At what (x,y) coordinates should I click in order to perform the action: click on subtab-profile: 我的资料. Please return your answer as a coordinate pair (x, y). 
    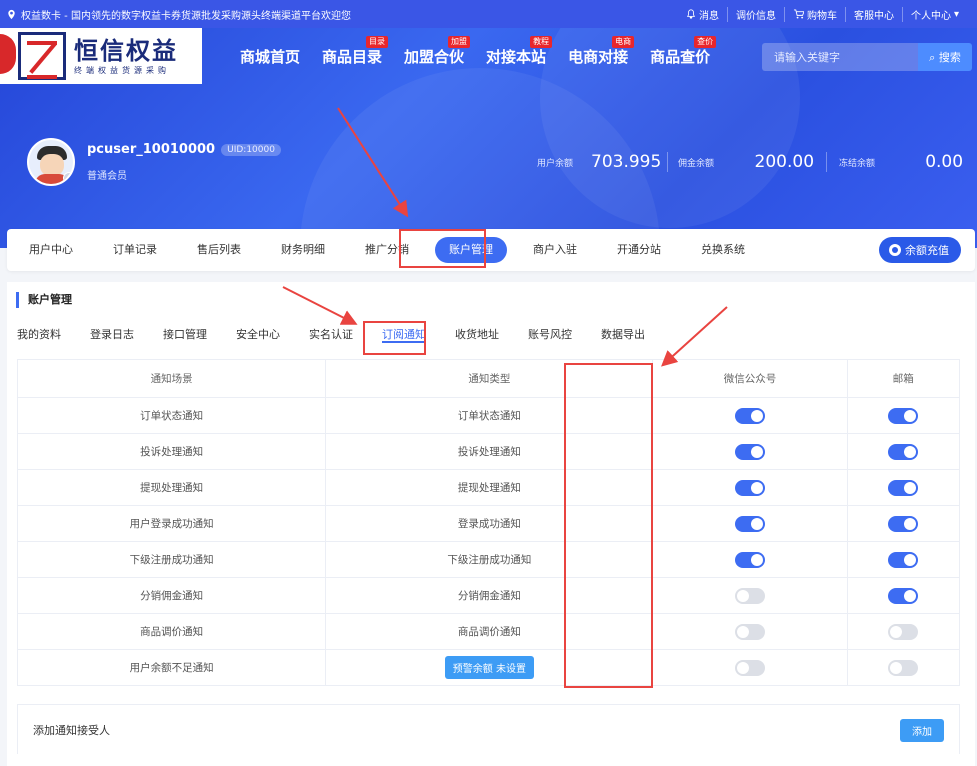
    Looking at the image, I should click on (39, 335).